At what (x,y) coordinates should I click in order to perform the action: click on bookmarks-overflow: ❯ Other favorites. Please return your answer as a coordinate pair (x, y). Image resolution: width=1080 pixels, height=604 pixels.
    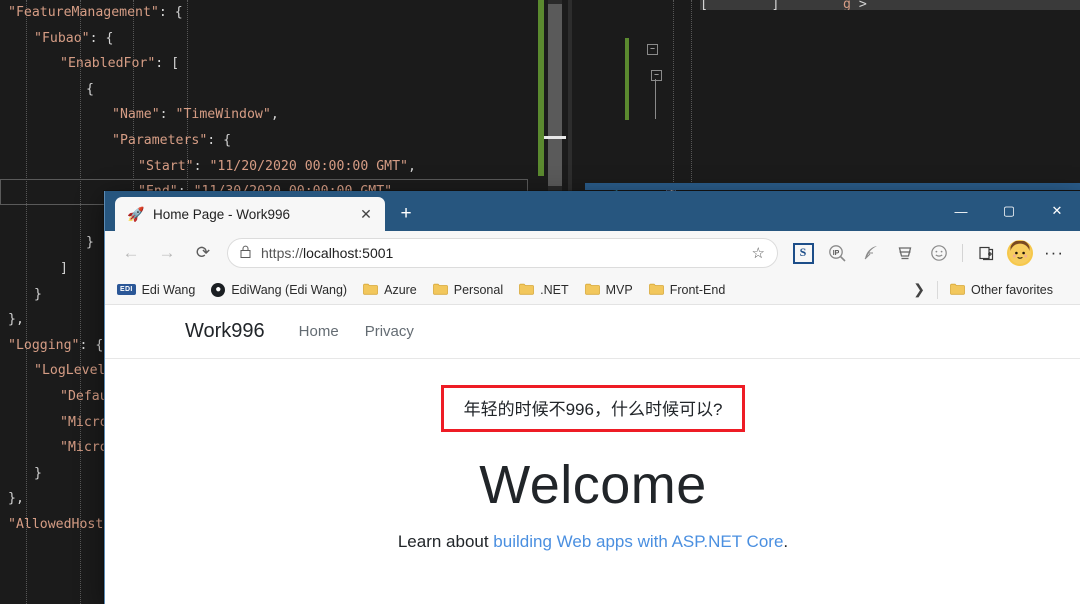
    Looking at the image, I should click on (991, 289).